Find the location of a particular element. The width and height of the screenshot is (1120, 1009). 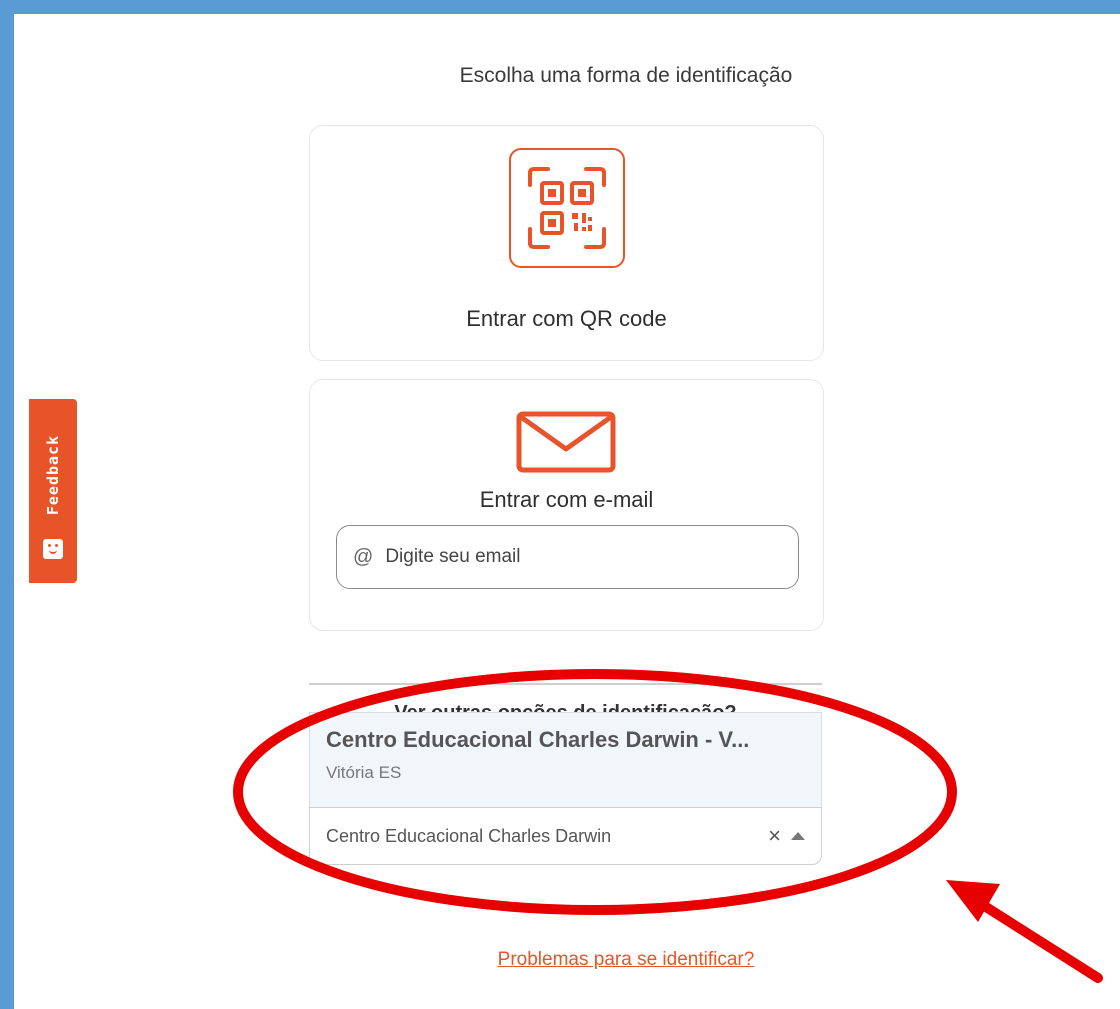

other-options-link: Ver outras opções de identificação? is located at coordinates (565, 705).